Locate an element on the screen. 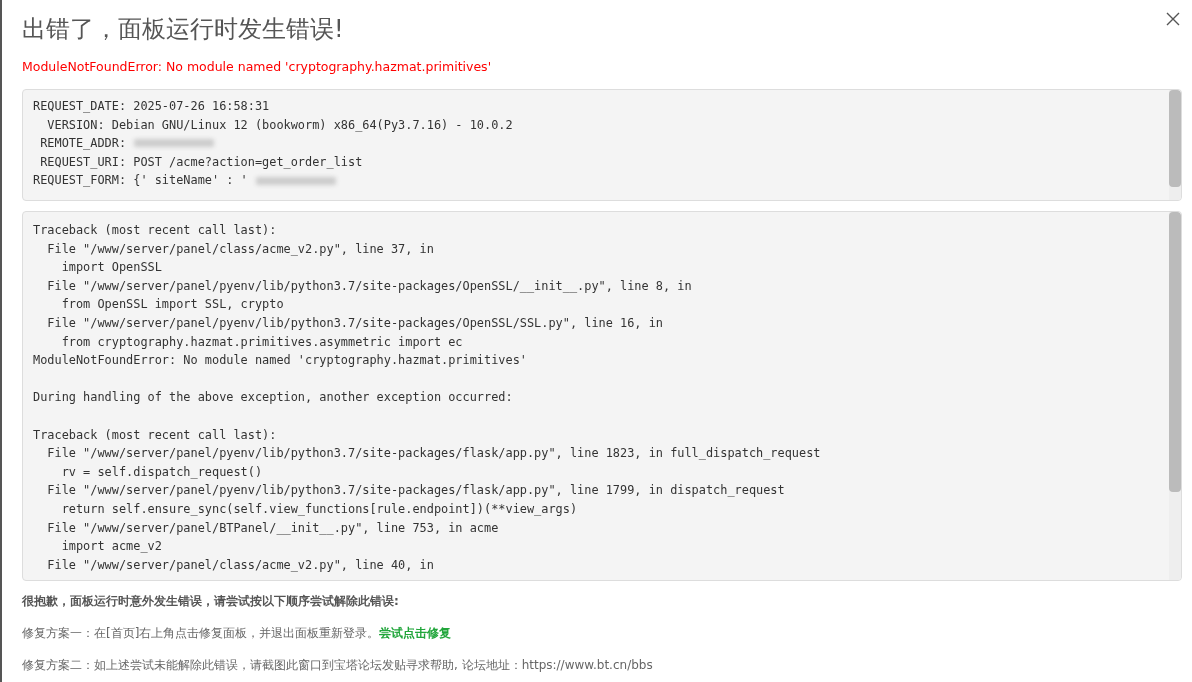 The width and height of the screenshot is (1192, 682). traceback-line: ModuleNotFoundError: No module named 'cryptography.hazmat.primitives' is located at coordinates (280, 361).